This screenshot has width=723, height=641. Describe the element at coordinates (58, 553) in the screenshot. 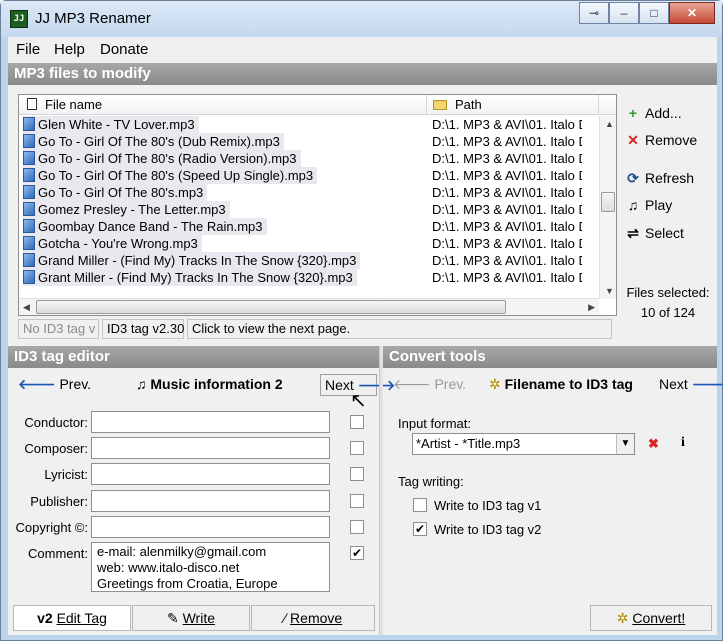

I see `comment-label: Comment:` at that location.